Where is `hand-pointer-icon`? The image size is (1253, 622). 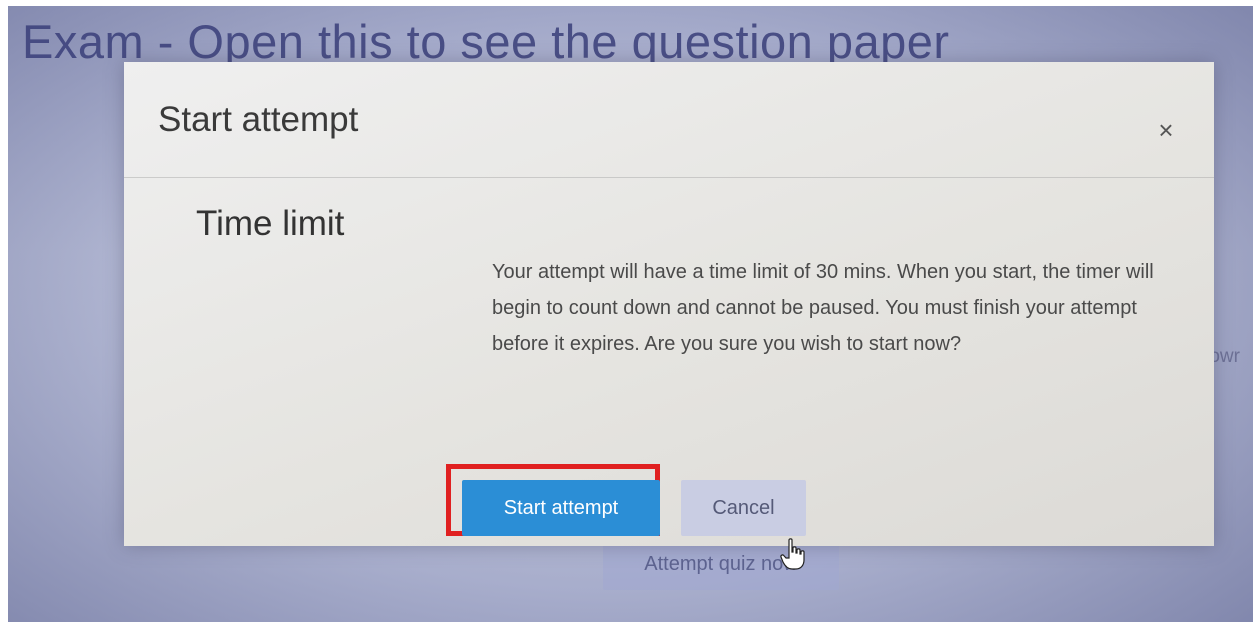
hand-pointer-icon is located at coordinates (792, 554).